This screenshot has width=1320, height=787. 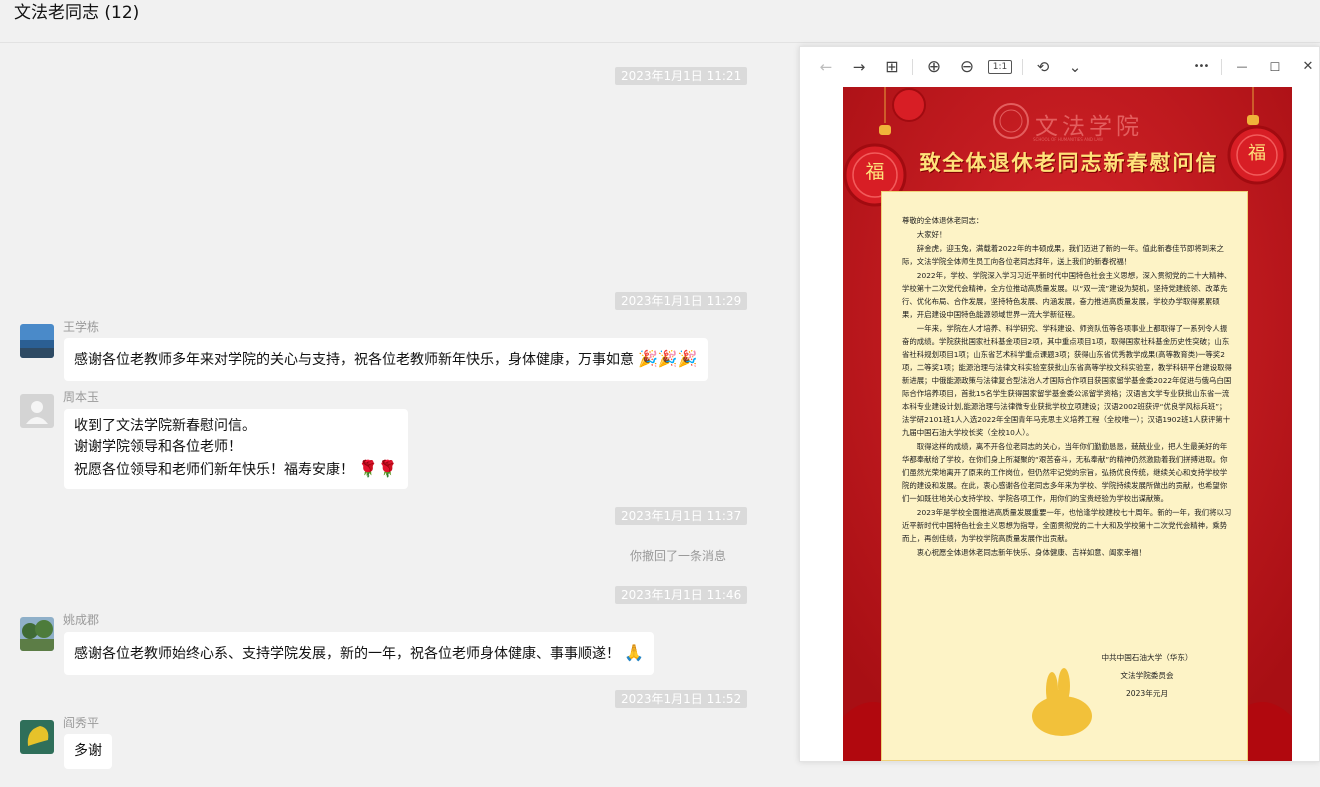 I want to click on more-options-icon: •••, so click(x=1201, y=67).